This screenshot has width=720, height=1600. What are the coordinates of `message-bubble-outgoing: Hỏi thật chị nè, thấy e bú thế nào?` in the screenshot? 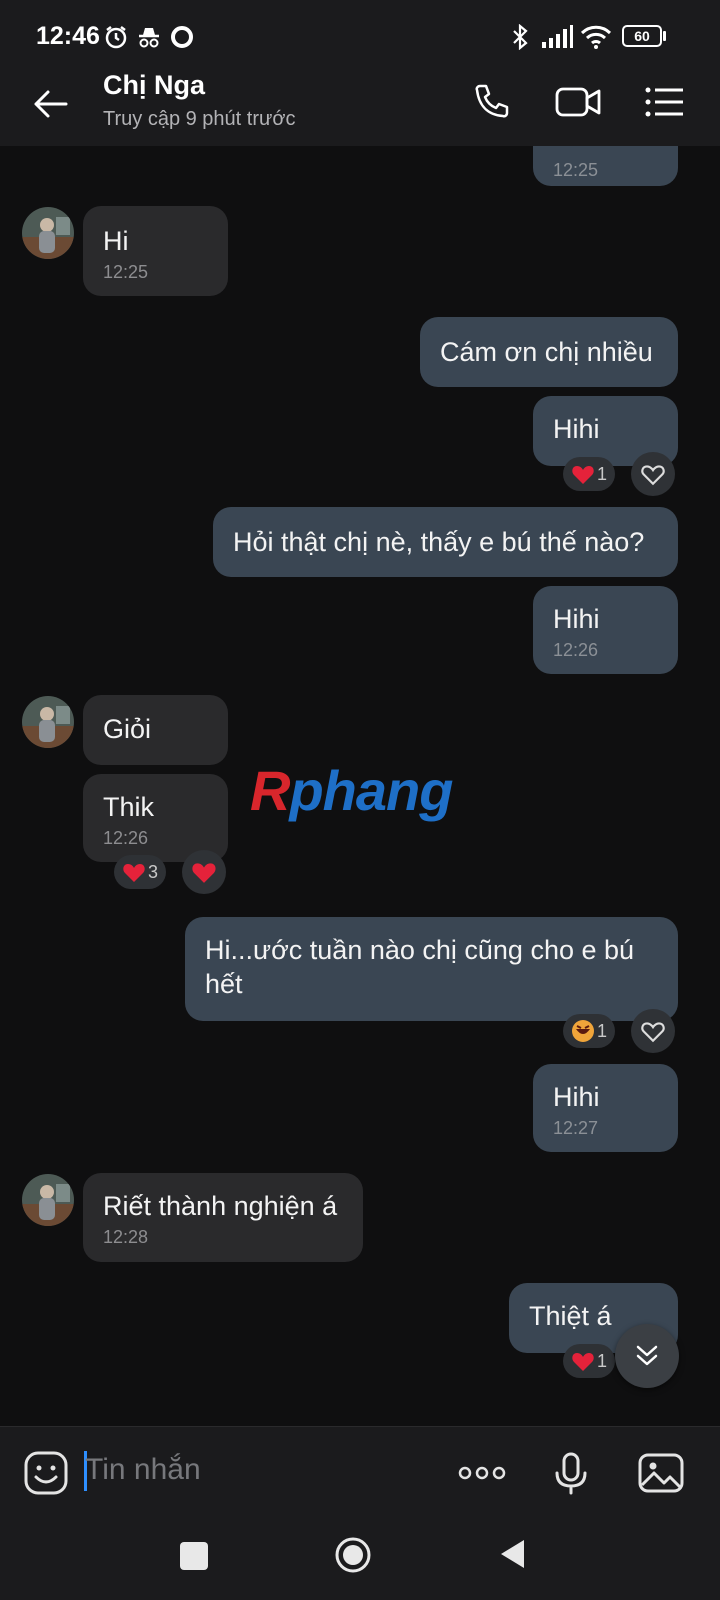 It's located at (445, 542).